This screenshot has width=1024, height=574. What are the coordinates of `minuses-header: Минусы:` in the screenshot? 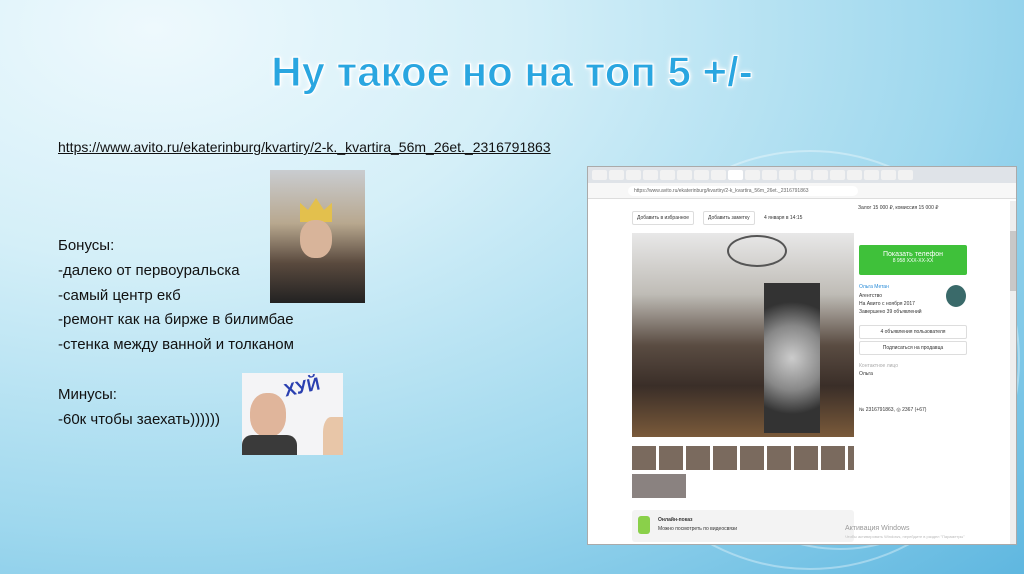 It's located at (87, 394).